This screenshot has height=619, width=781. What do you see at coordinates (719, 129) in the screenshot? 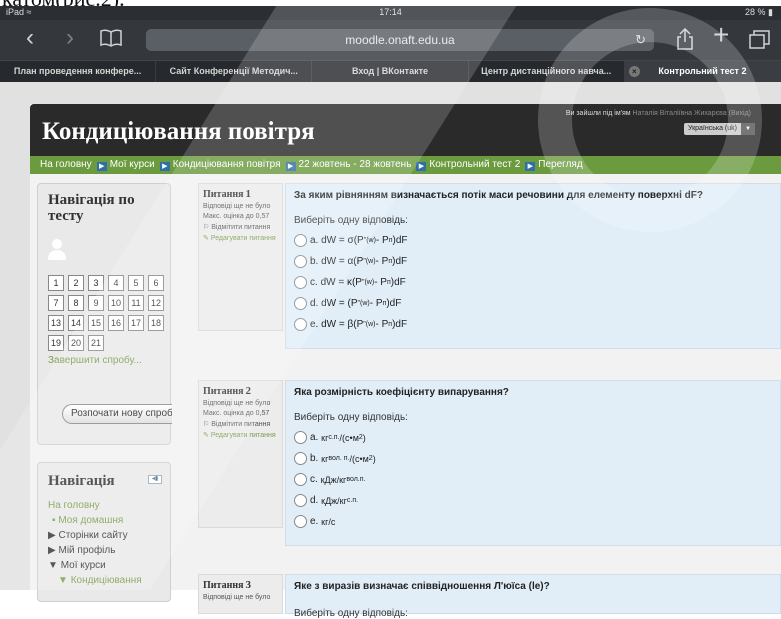
I see `language-select: Українська (uk)` at bounding box center [719, 129].